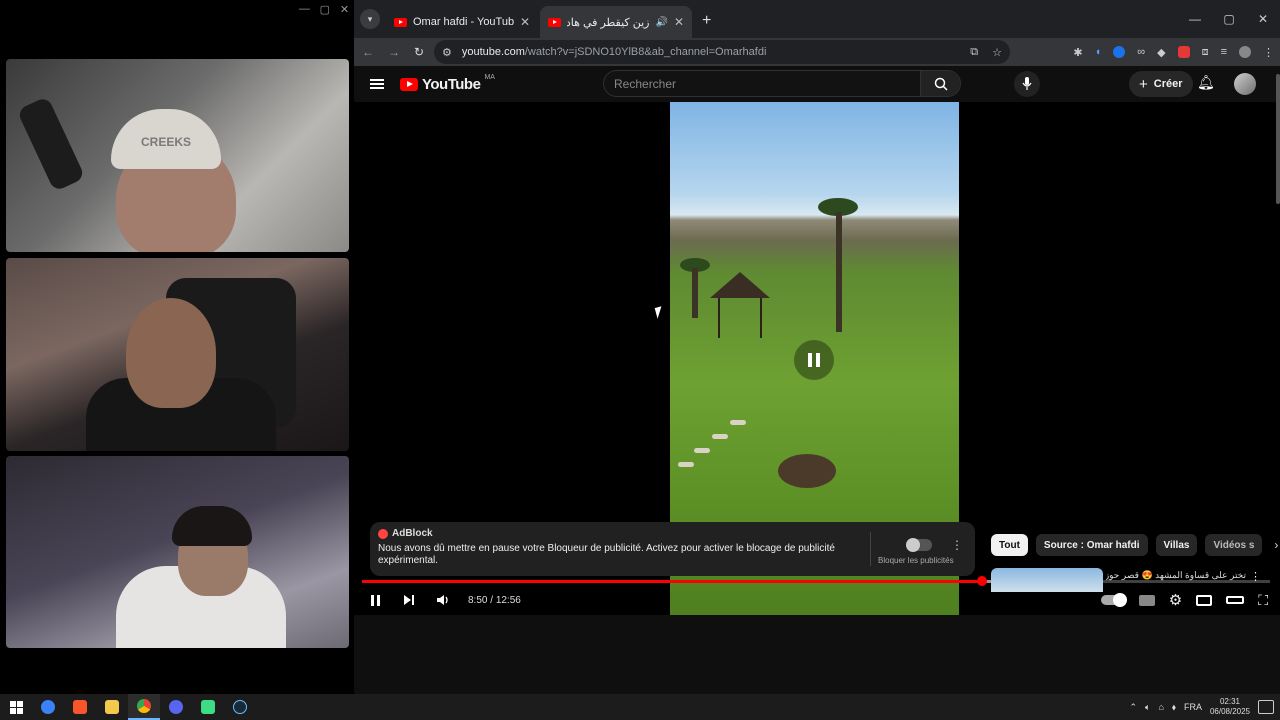 The height and width of the screenshot is (720, 1280). Describe the element at coordinates (171, 353) in the screenshot. I see `person-image` at that location.